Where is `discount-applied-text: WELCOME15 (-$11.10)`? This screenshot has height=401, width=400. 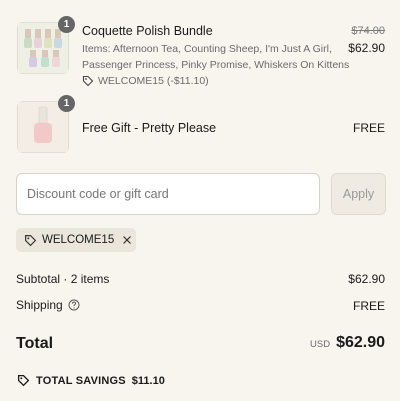 discount-applied-text: WELCOME15 (-$11.10) is located at coordinates (153, 81).